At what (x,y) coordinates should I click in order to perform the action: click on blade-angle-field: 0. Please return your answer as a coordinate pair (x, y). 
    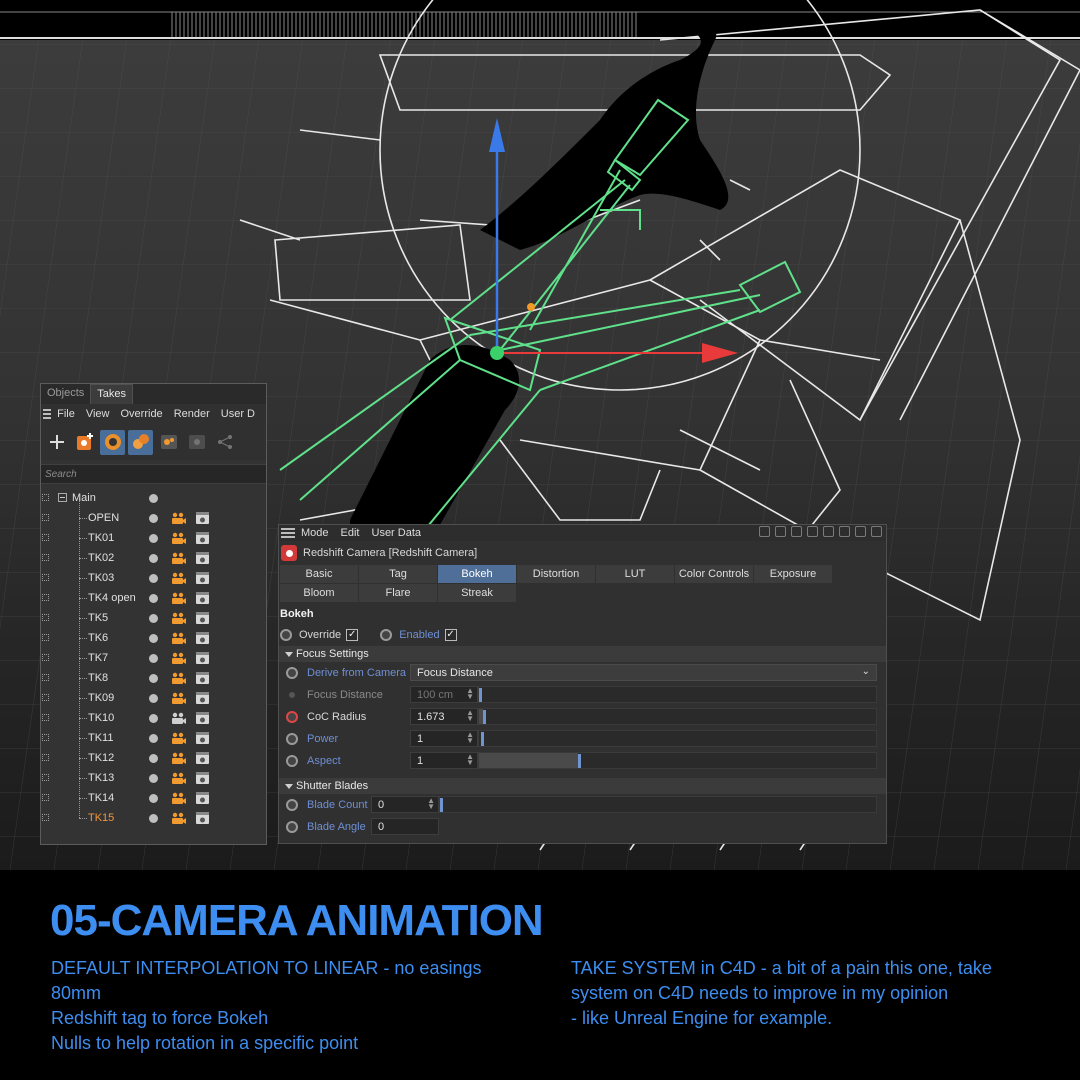
    Looking at the image, I should click on (405, 826).